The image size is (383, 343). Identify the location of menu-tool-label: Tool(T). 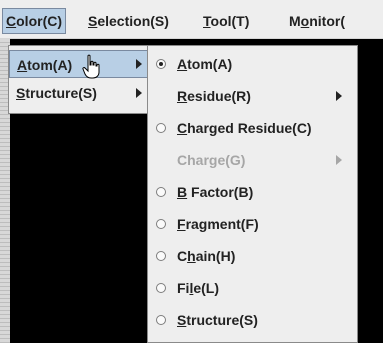
(226, 21).